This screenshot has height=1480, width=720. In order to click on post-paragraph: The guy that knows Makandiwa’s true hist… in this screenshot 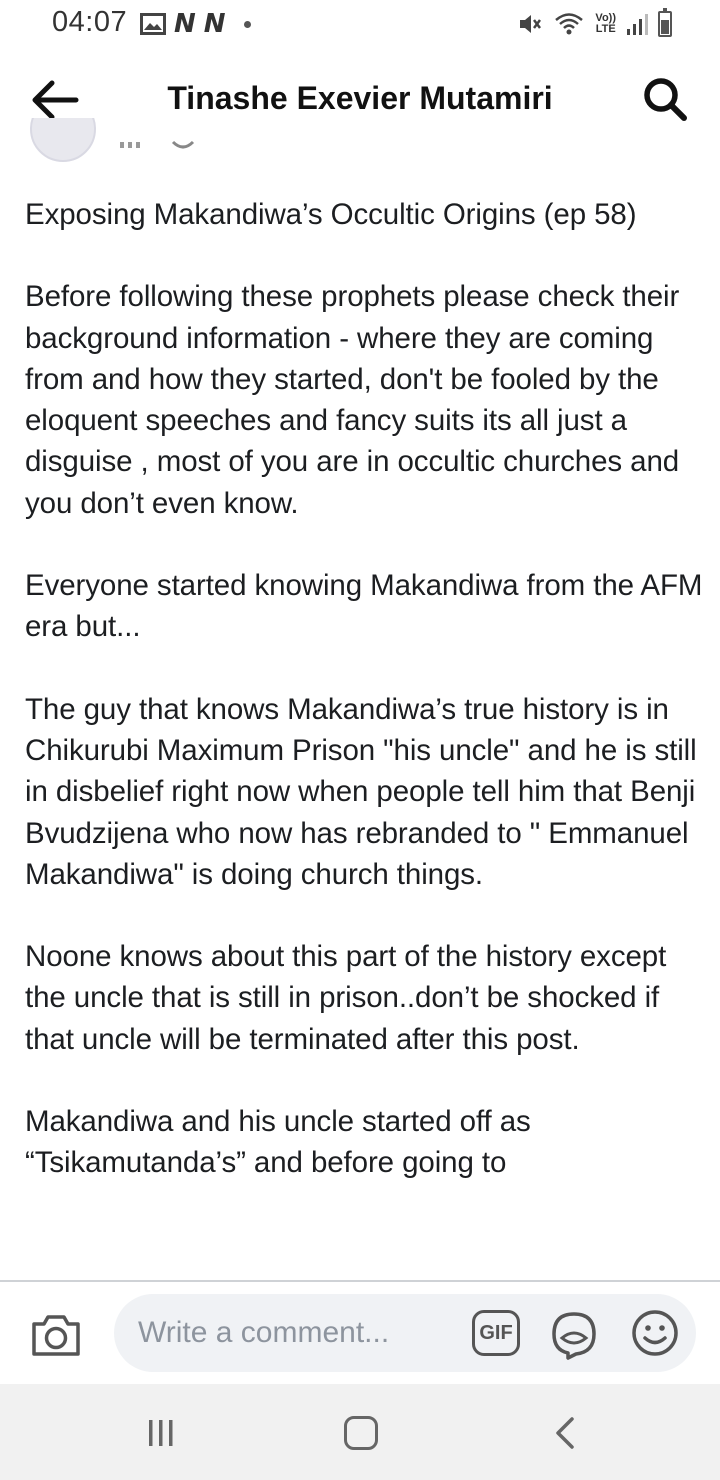, I will do `click(361, 791)`.